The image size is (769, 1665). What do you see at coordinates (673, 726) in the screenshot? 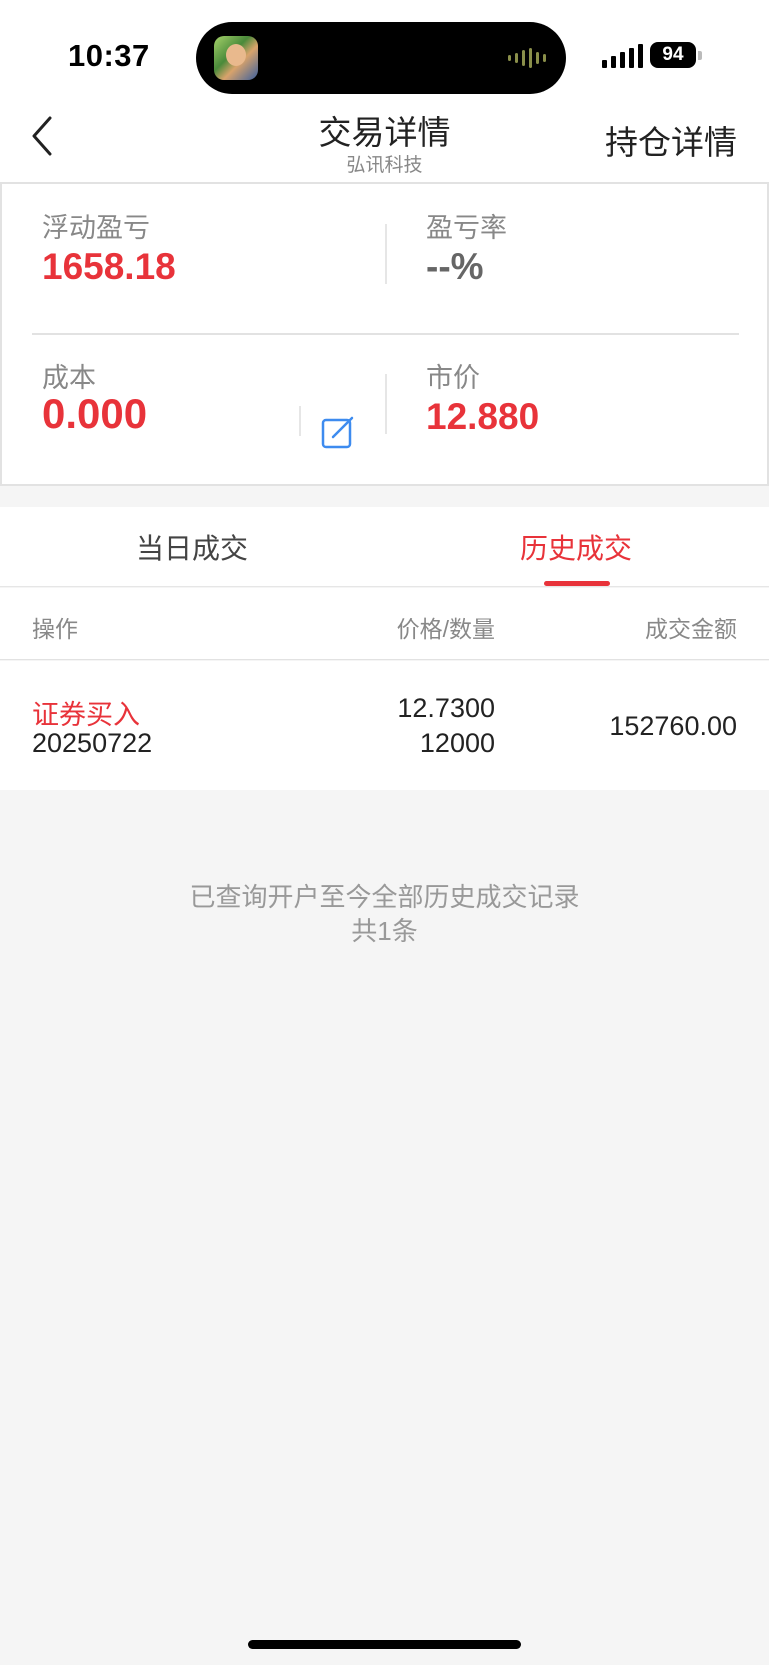
I see `trade-amount: 152760.00` at bounding box center [673, 726].